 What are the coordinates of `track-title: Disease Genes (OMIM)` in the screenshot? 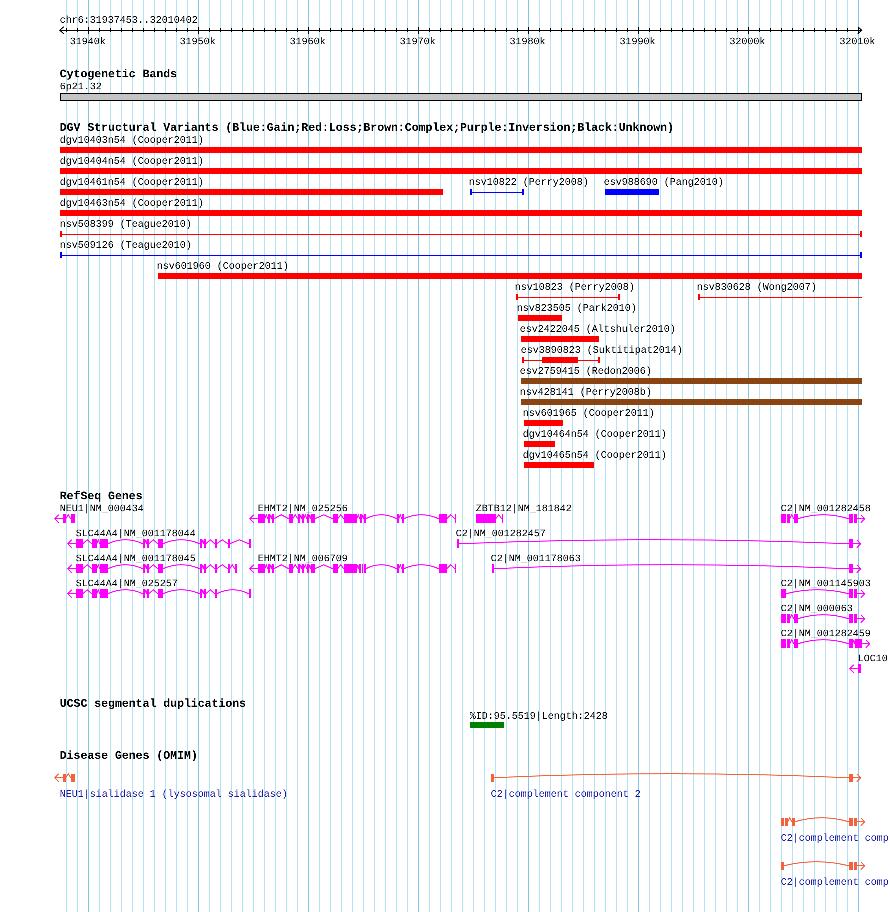 It's located at (129, 756).